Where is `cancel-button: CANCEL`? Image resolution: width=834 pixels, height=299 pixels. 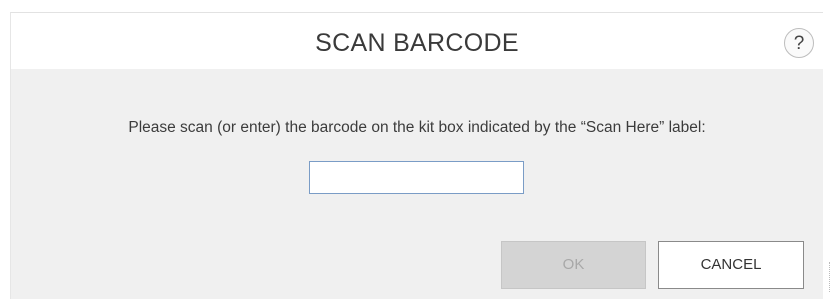 cancel-button: CANCEL is located at coordinates (731, 265).